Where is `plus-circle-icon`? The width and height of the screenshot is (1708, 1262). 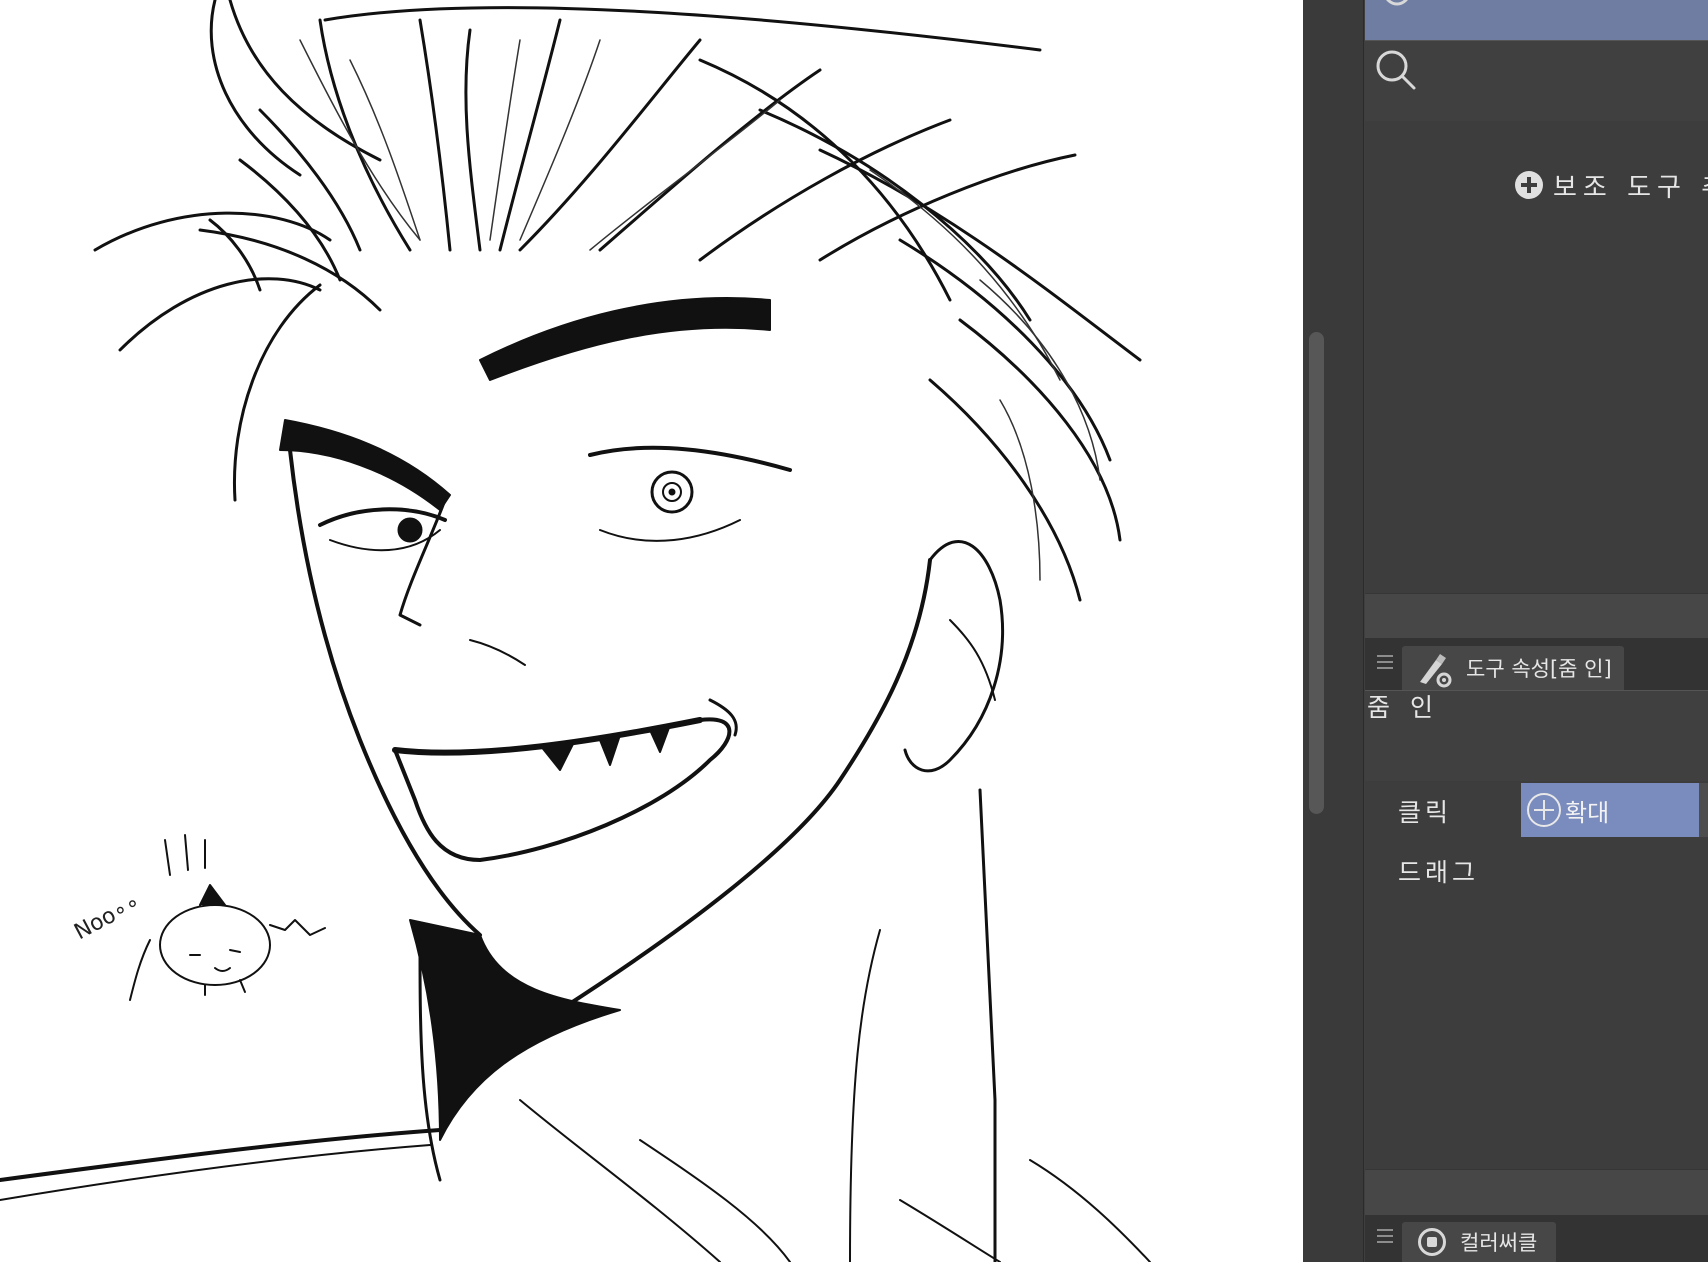
plus-circle-icon is located at coordinates (1529, 185).